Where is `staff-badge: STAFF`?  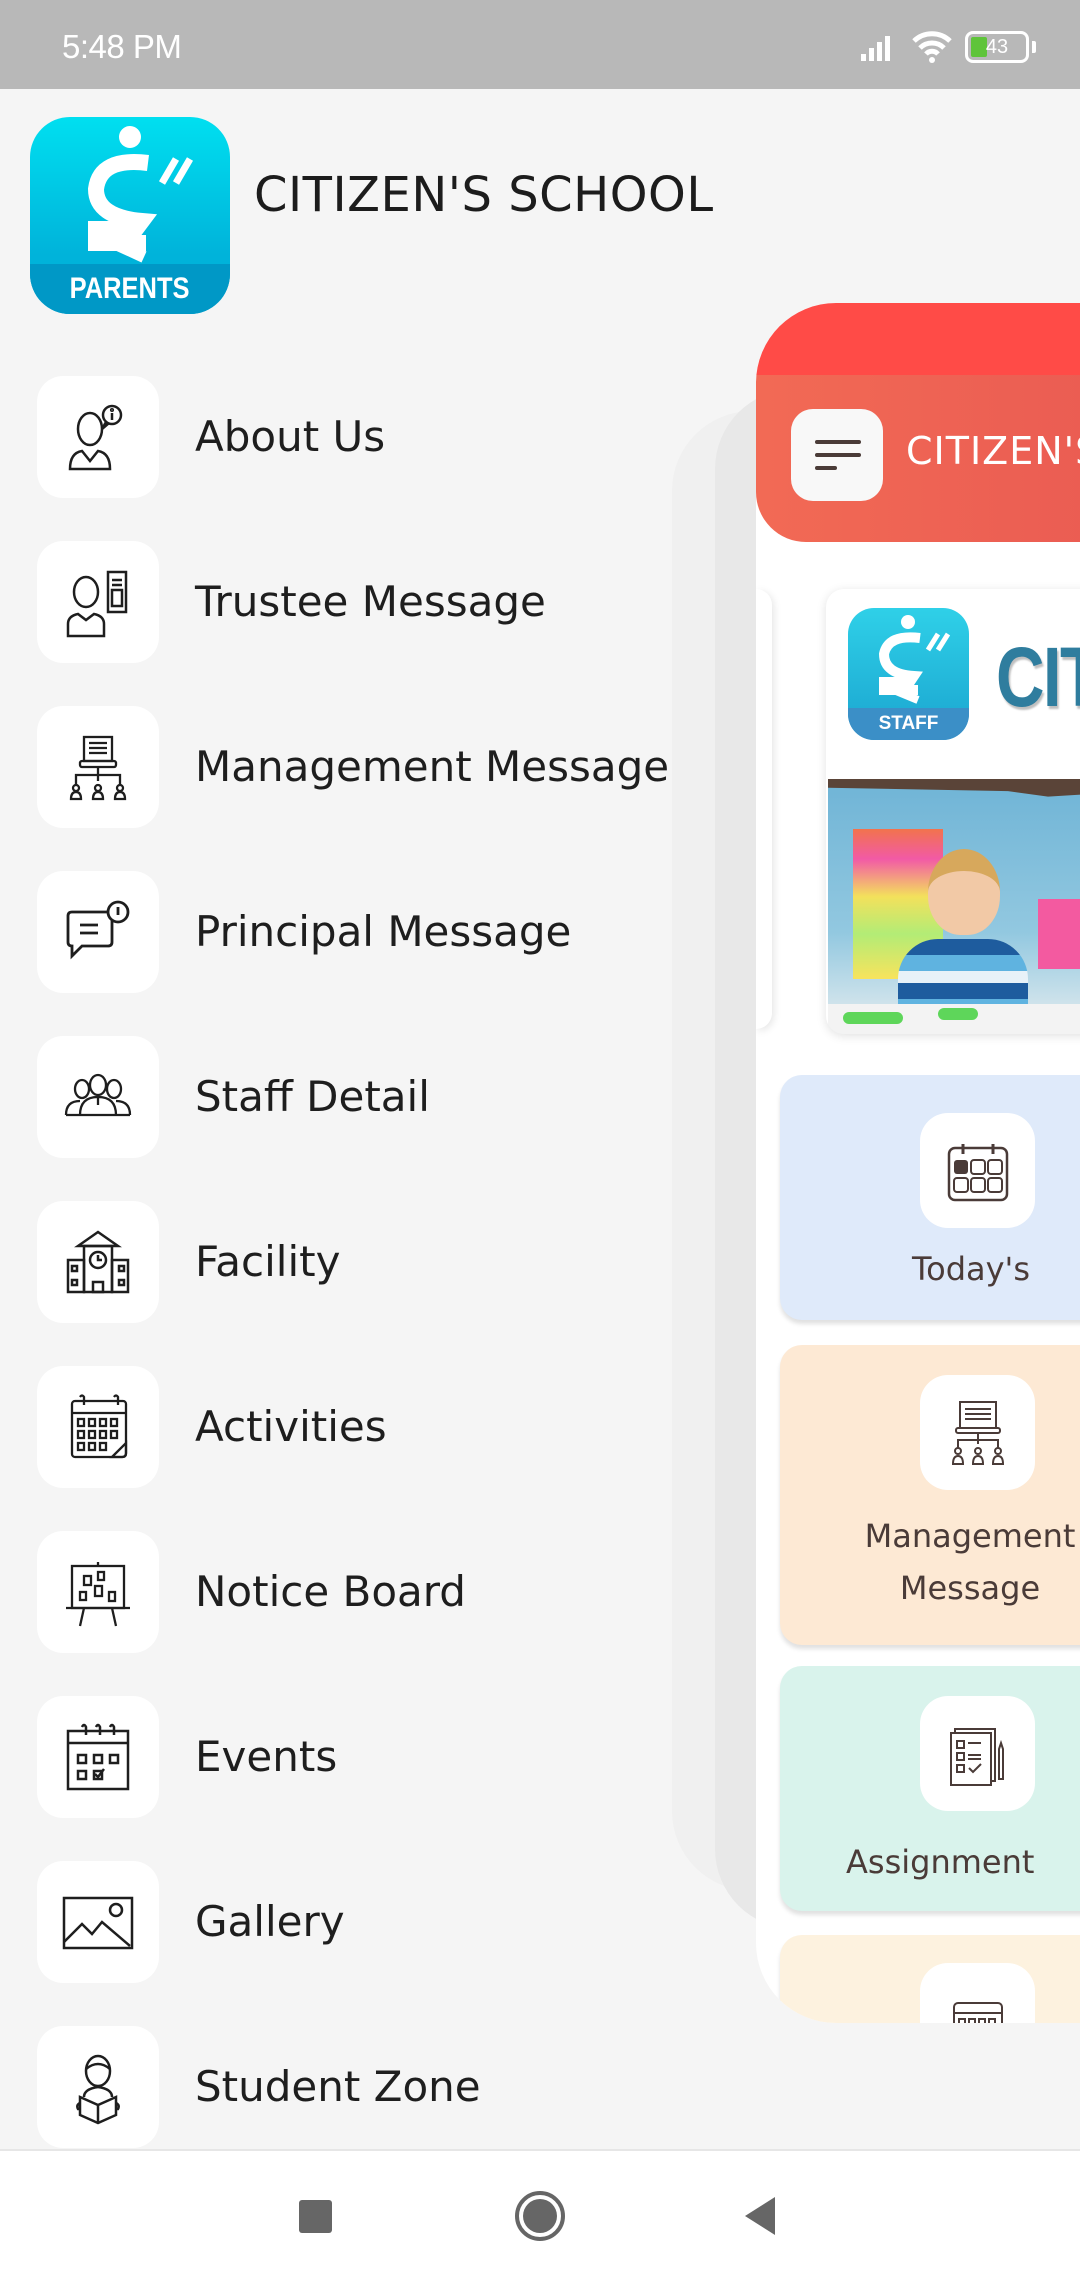
staff-badge: STAFF is located at coordinates (908, 723).